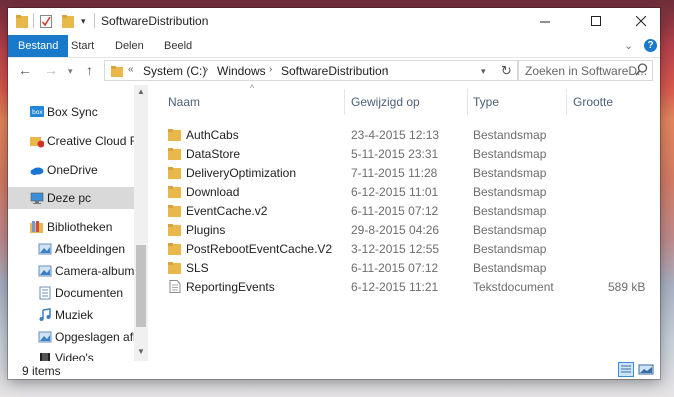 The height and width of the screenshot is (397, 674). What do you see at coordinates (596, 21) in the screenshot?
I see `maximize-button` at bounding box center [596, 21].